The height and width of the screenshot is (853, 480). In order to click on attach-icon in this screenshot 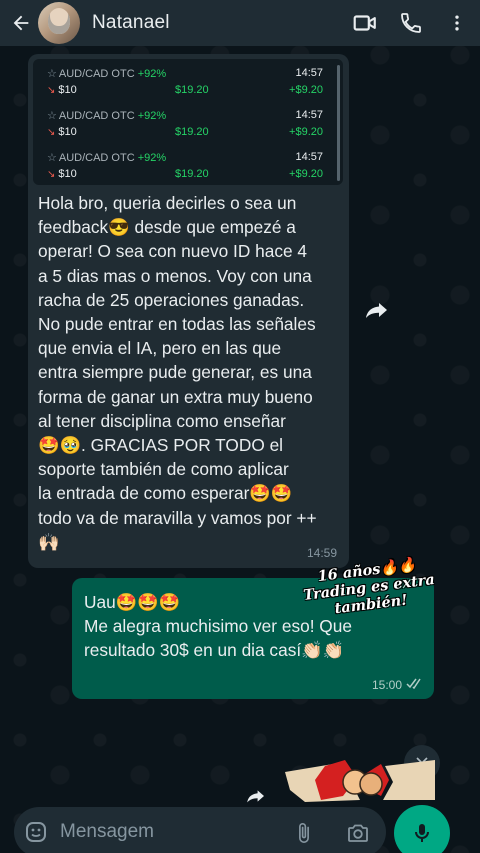, I will do `click(304, 833)`.